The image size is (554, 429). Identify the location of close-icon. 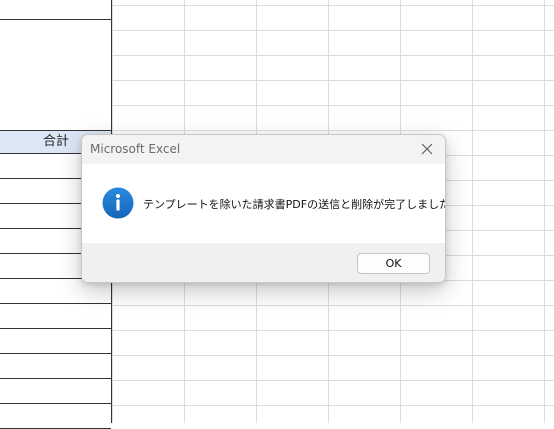
(427, 149).